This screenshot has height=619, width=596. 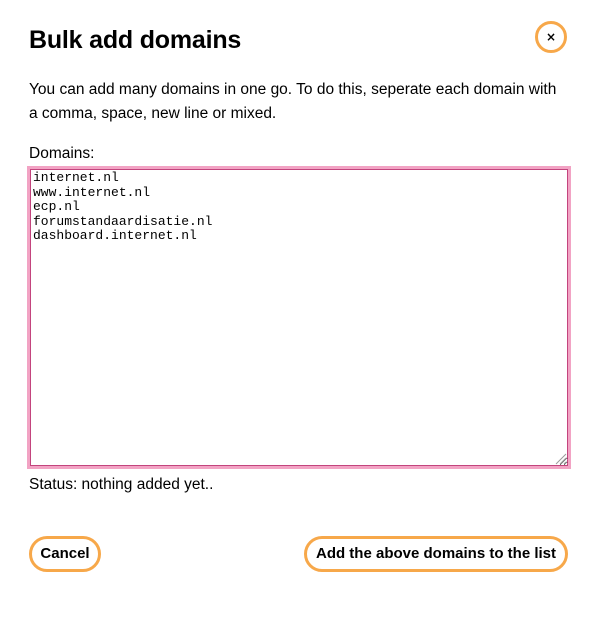 I want to click on add-domains-button: Add the above domains to the list, so click(x=436, y=554).